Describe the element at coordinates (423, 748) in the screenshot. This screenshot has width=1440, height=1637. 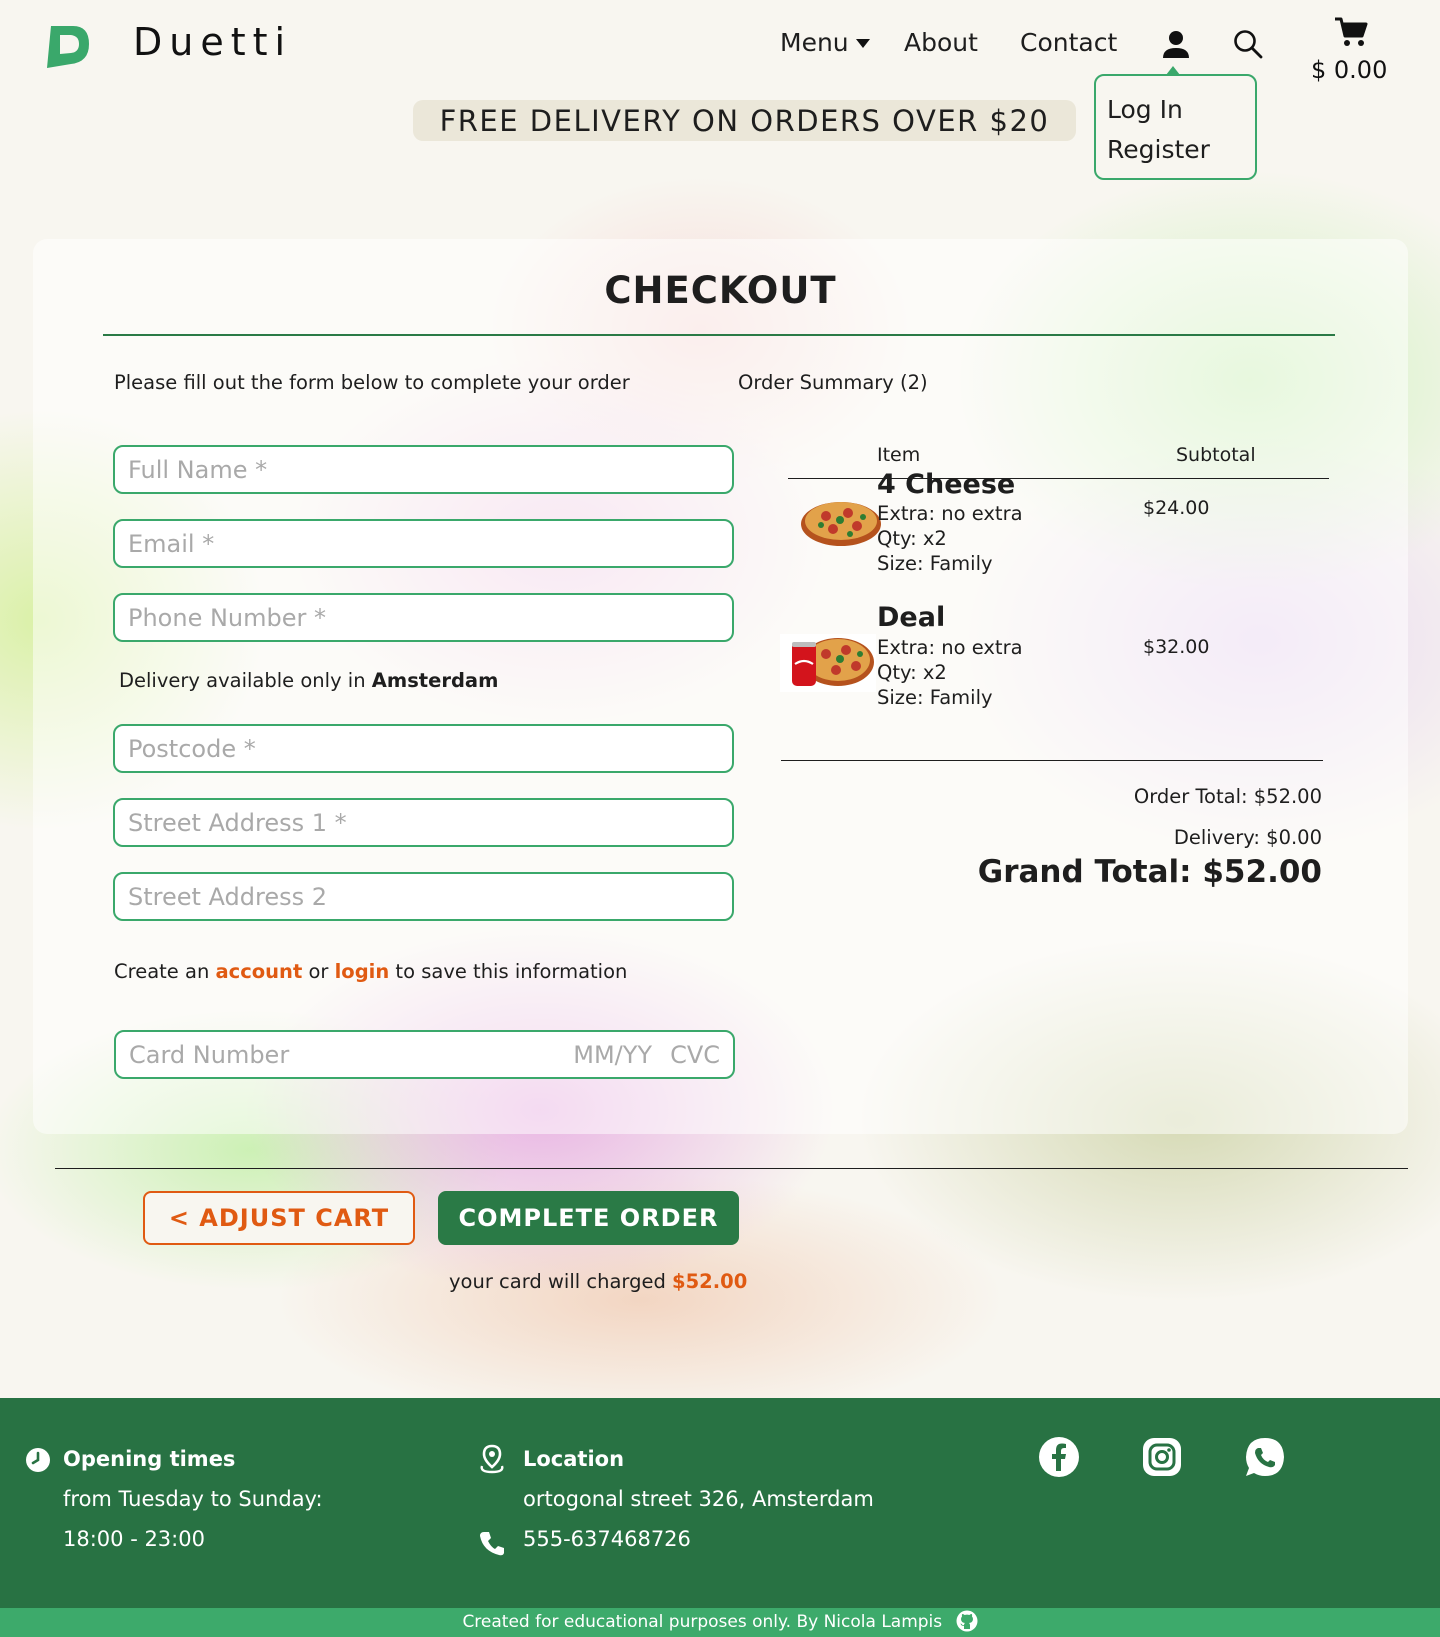
I see `postcode-input` at that location.